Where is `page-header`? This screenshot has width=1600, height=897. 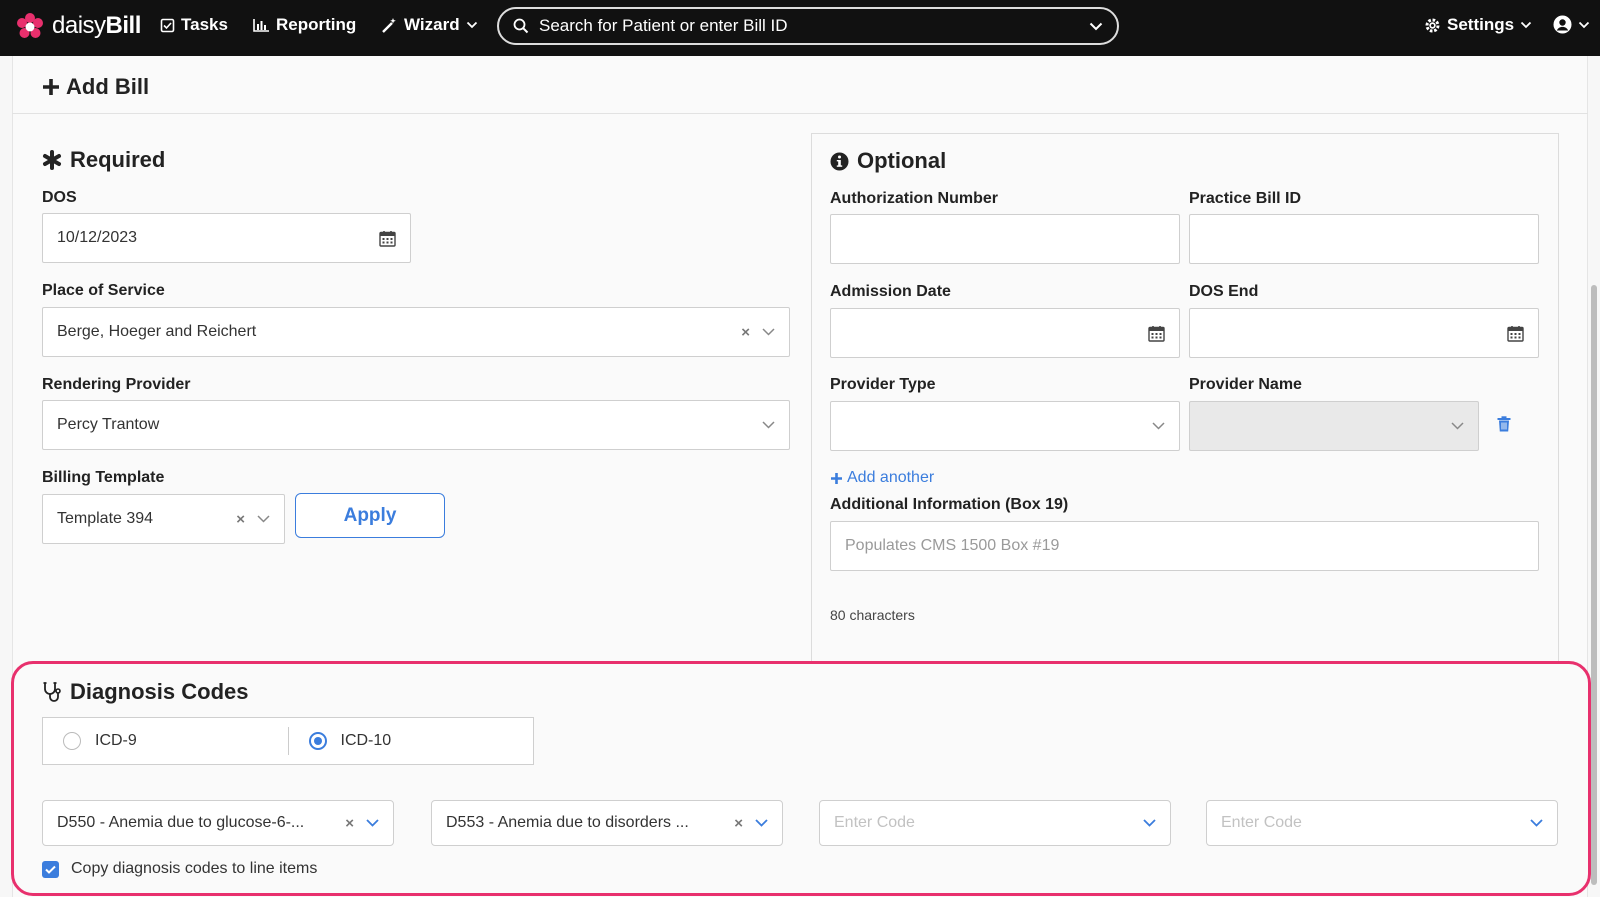 page-header is located at coordinates (800, 85).